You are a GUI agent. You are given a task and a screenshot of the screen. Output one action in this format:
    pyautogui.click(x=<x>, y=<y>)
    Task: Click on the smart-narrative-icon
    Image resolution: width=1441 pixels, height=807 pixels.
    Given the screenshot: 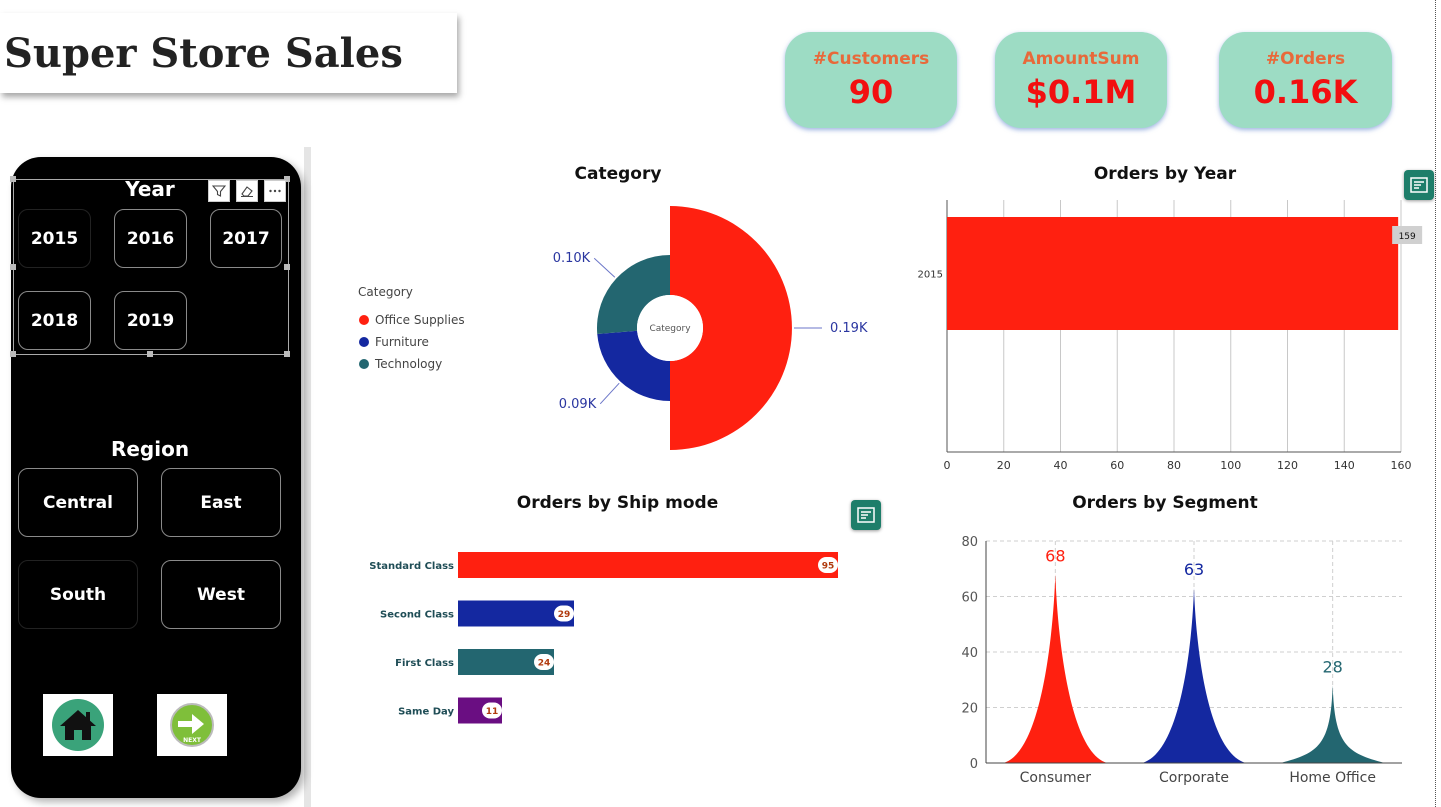 What is the action you would take?
    pyautogui.click(x=866, y=515)
    